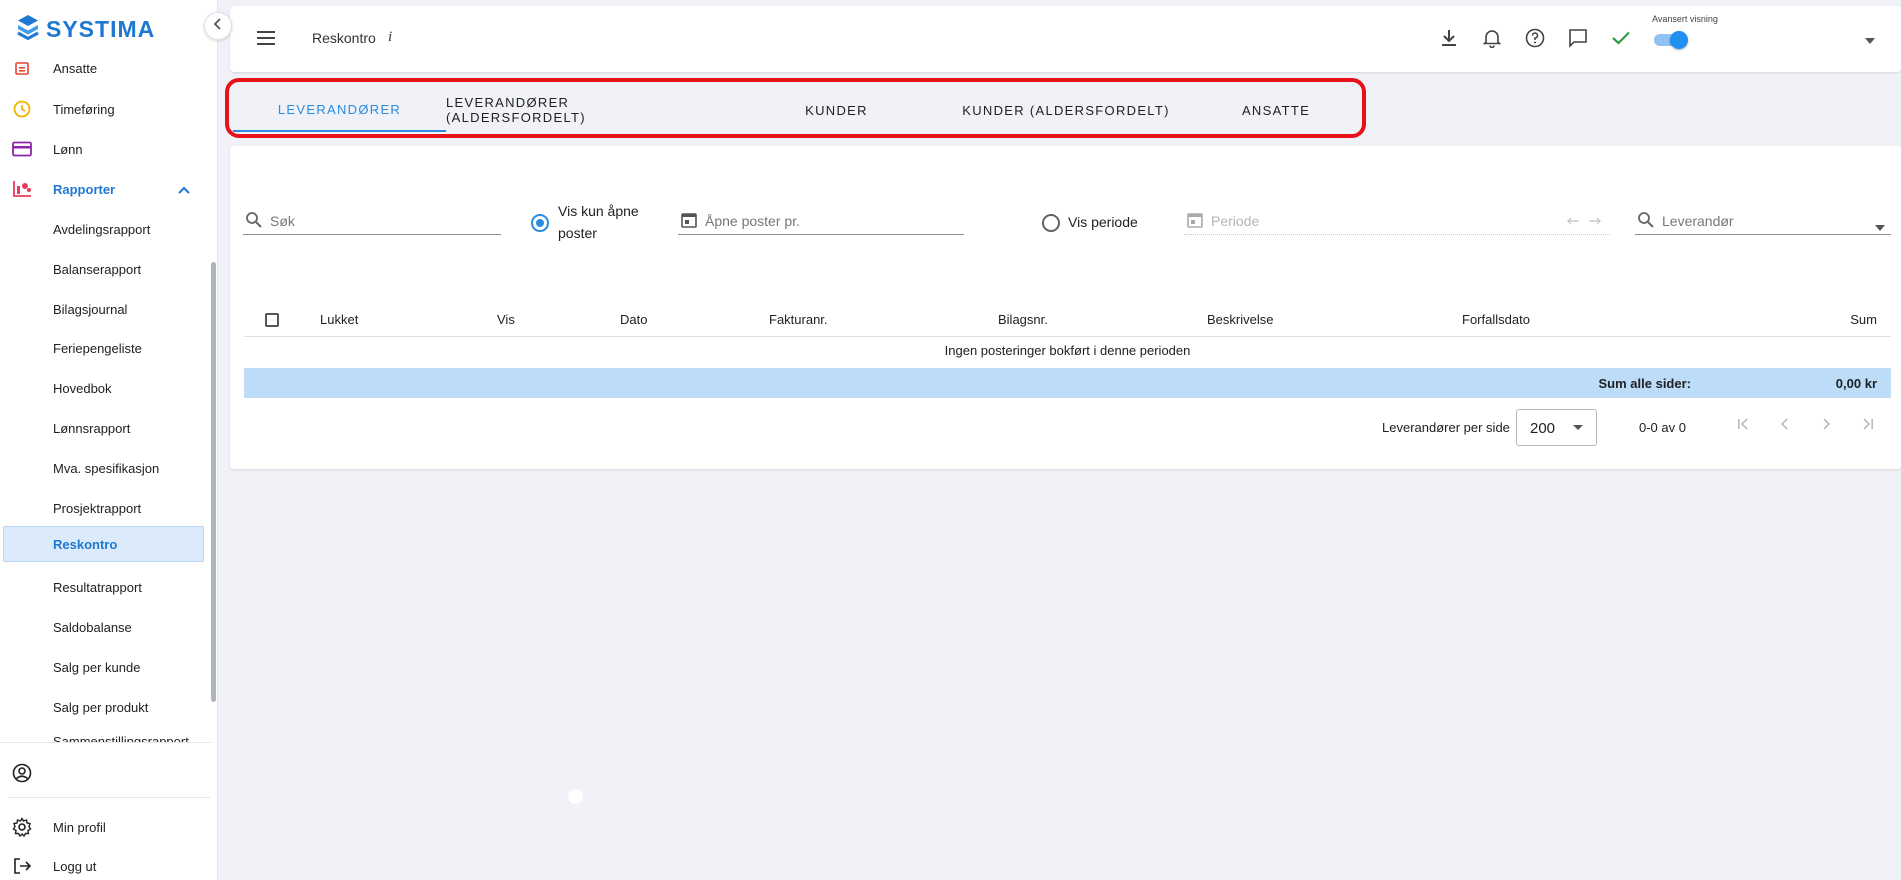 The image size is (1901, 880). I want to click on notifications-button, so click(1492, 40).